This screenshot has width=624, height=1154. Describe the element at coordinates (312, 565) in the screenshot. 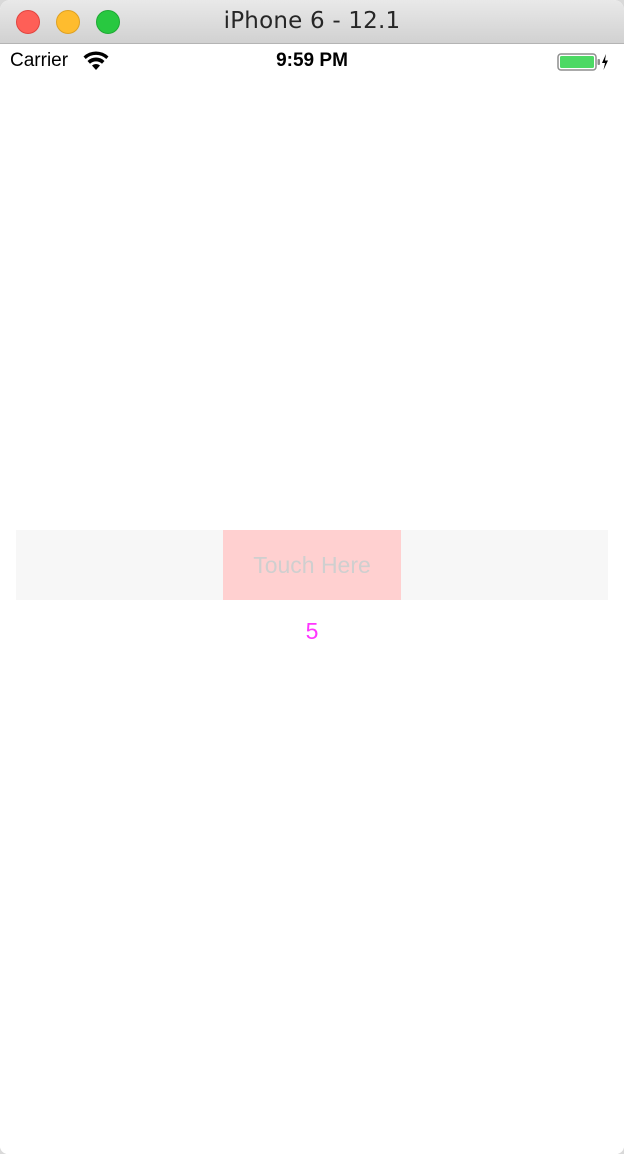

I see `touch-here-button: Touch Here` at that location.